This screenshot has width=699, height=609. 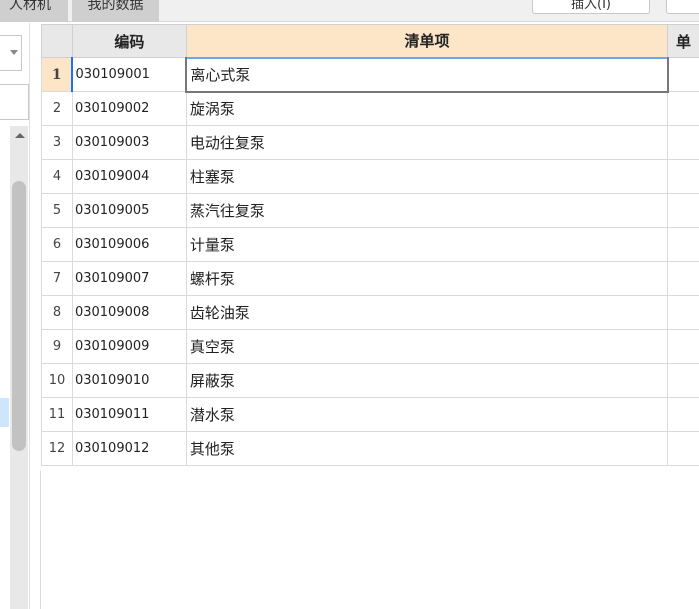 I want to click on left-panel, so click(x=15, y=316).